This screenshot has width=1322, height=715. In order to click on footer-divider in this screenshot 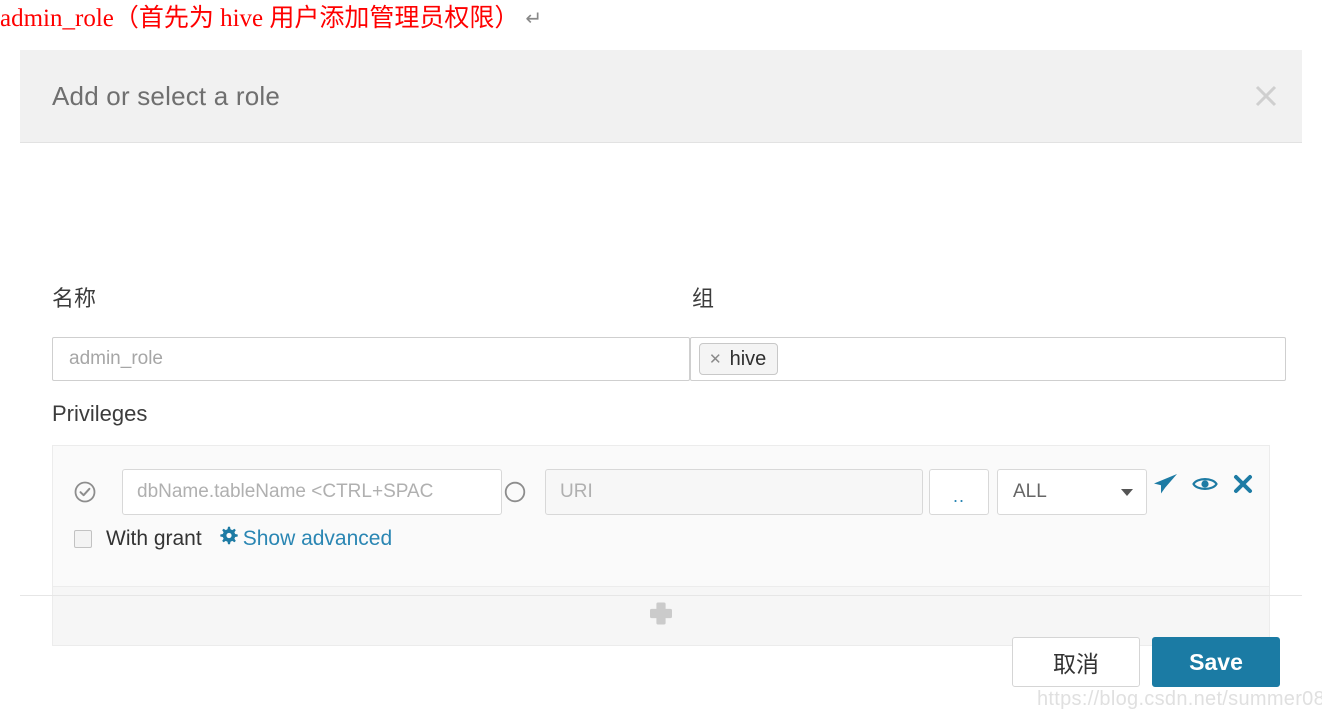, I will do `click(661, 595)`.